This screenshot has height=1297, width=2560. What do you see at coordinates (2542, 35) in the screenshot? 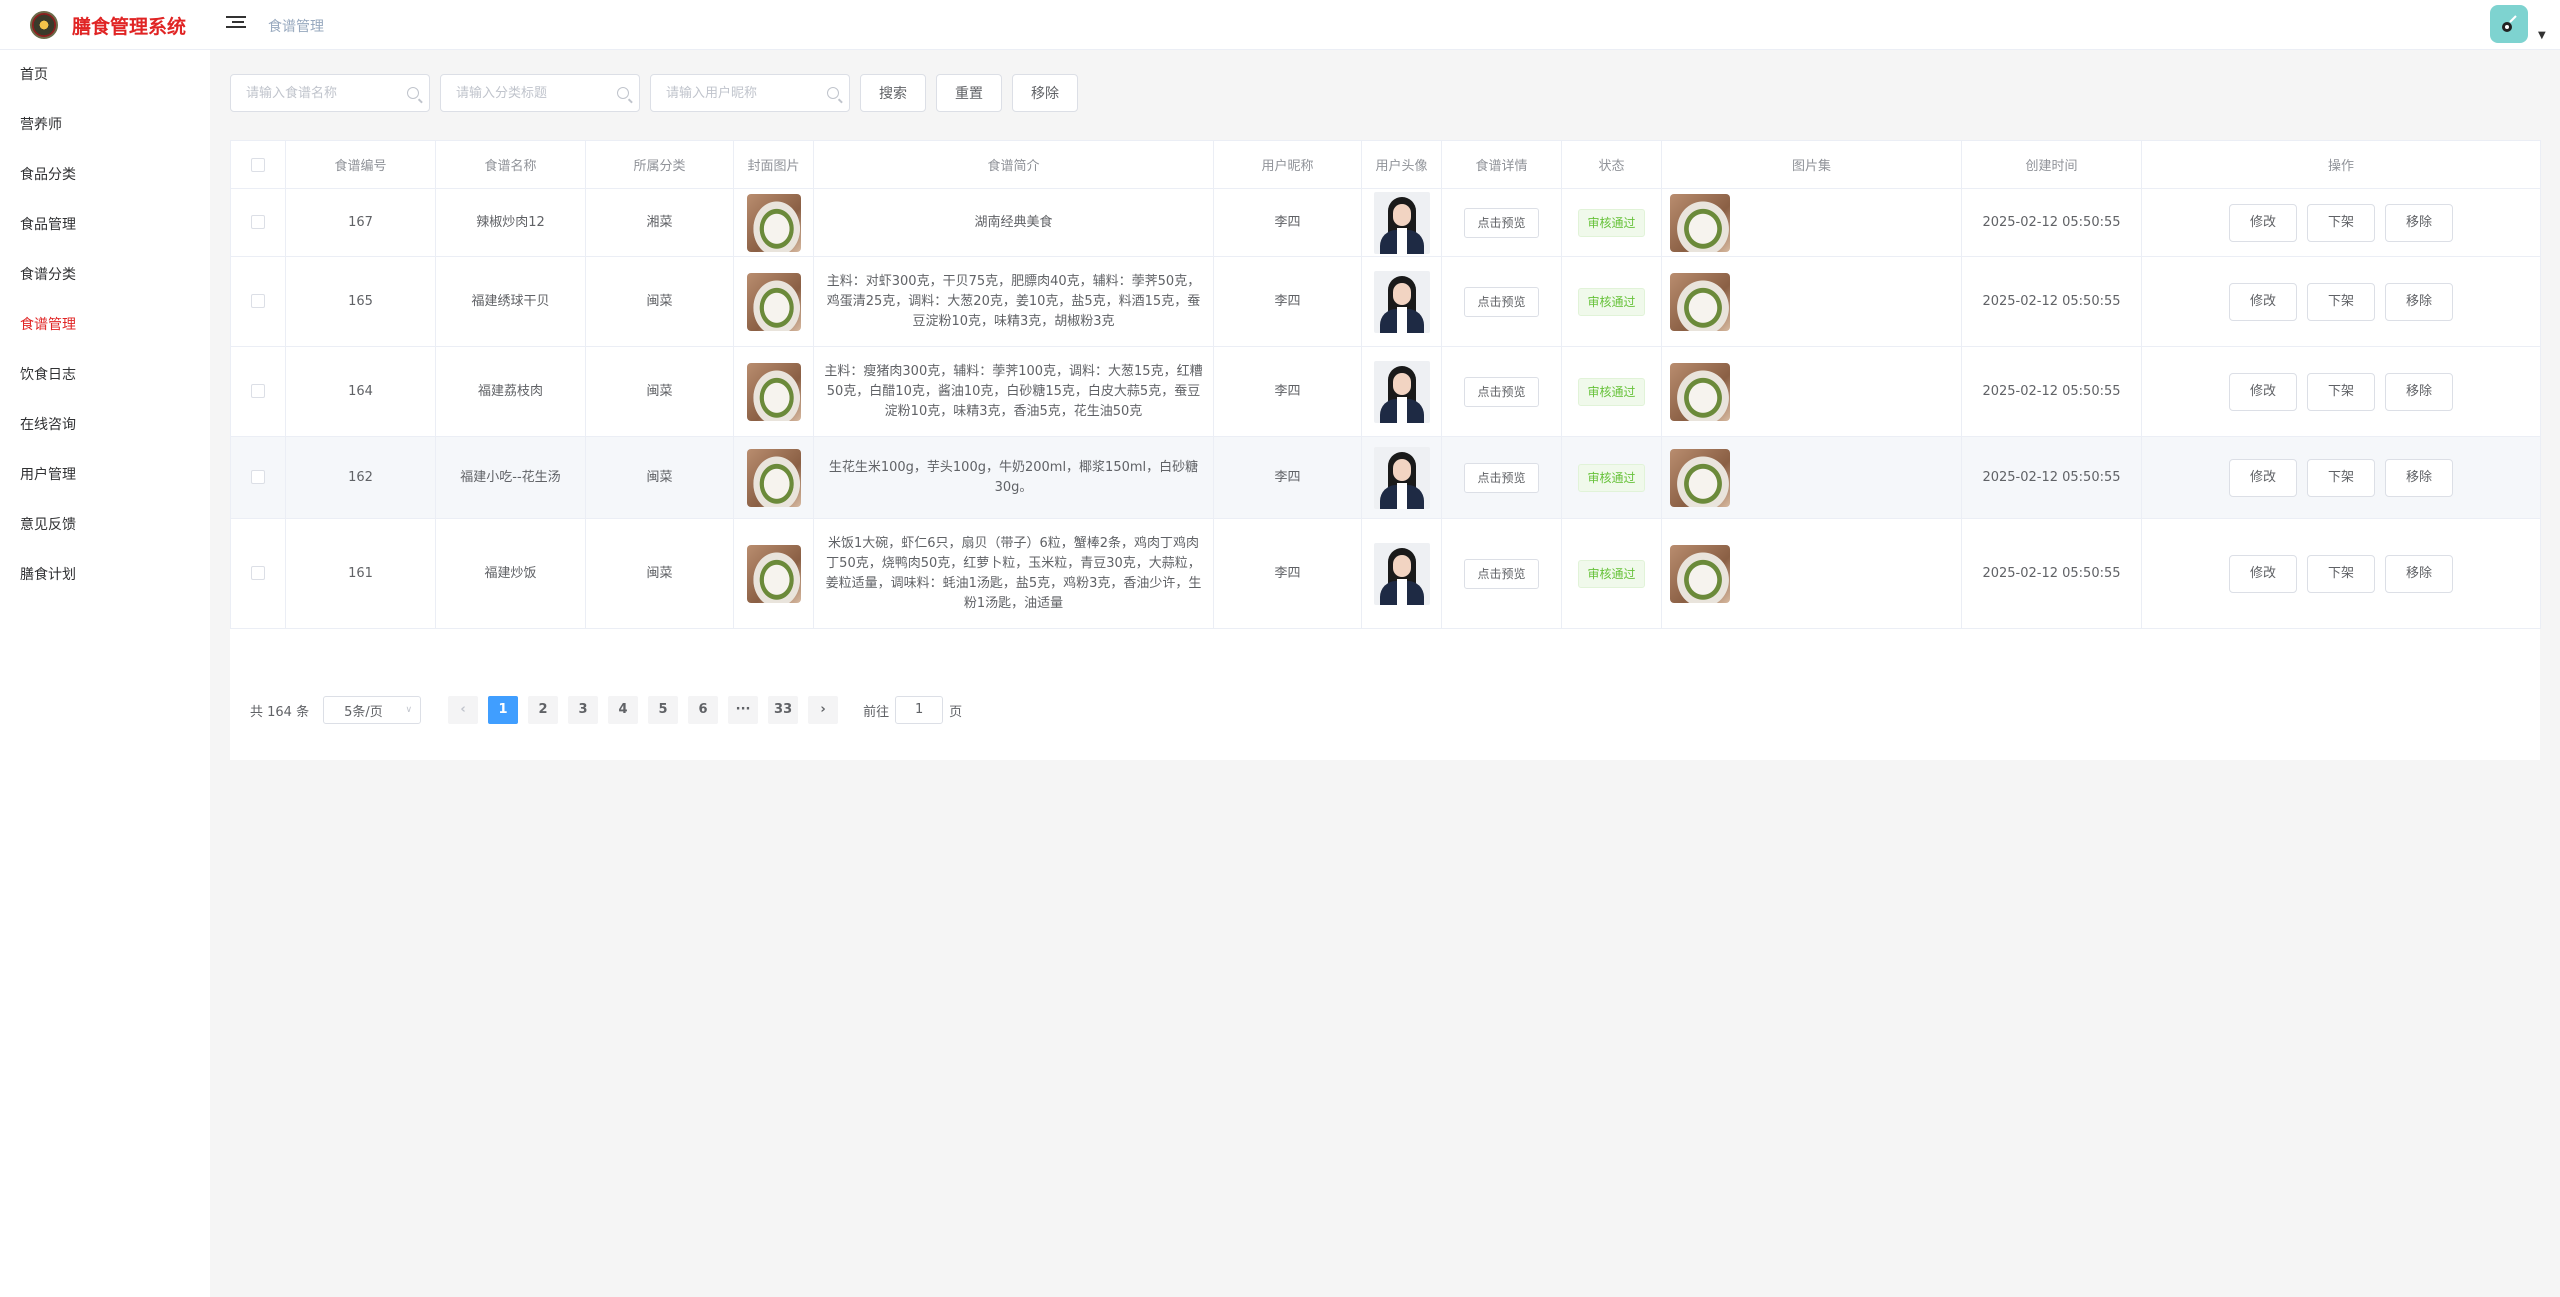
I see `chevron-down-icon: ▼` at bounding box center [2542, 35].